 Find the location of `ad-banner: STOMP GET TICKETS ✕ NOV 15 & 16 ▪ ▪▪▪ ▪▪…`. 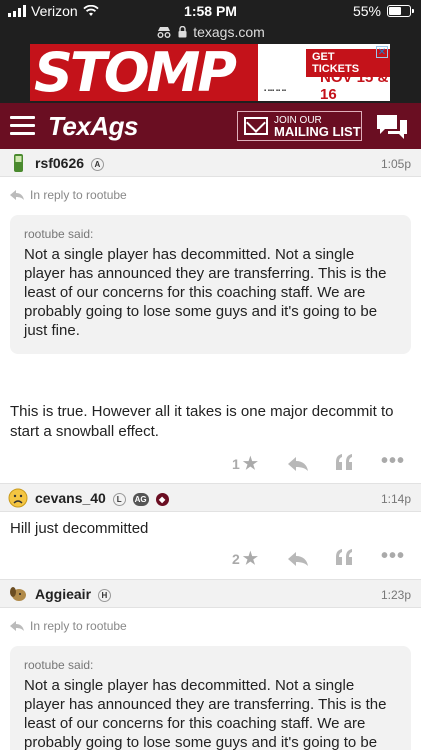

ad-banner: STOMP GET TICKETS ✕ NOV 15 & 16 ▪ ▪▪▪ ▪▪… is located at coordinates (210, 72).